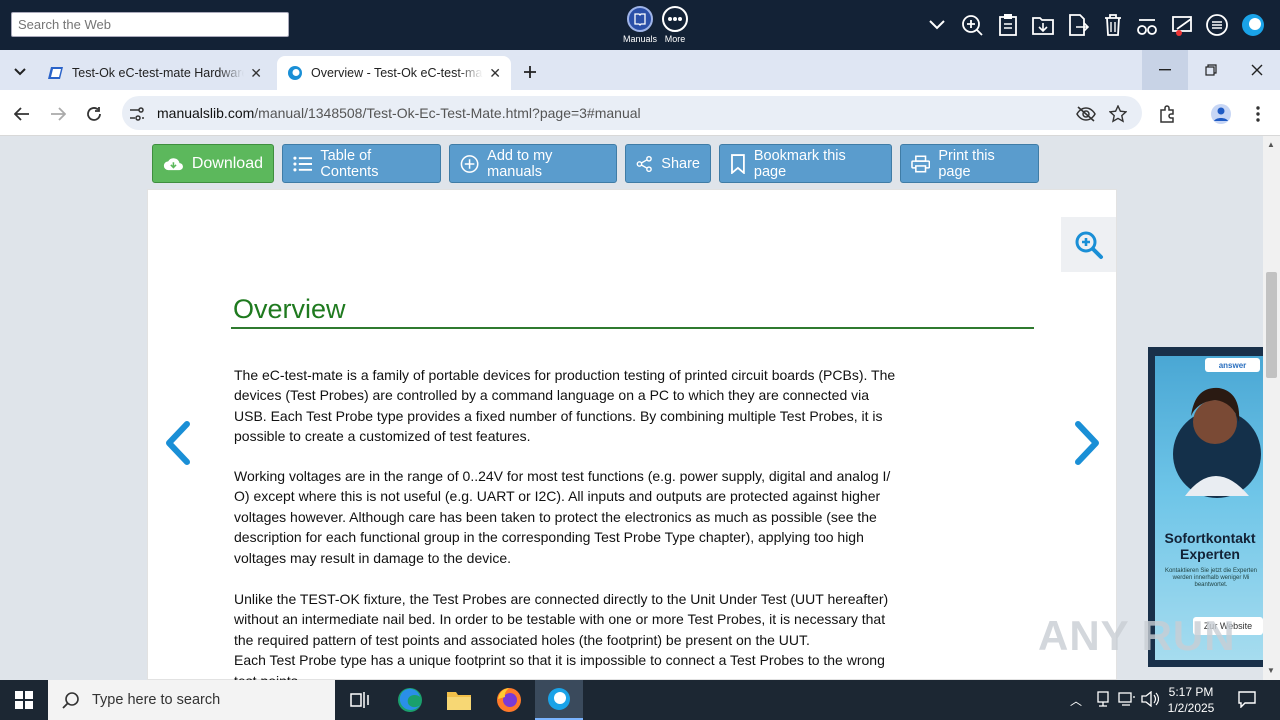 Image resolution: width=1280 pixels, height=720 pixels. What do you see at coordinates (1271, 408) in the screenshot?
I see `scrollbar` at bounding box center [1271, 408].